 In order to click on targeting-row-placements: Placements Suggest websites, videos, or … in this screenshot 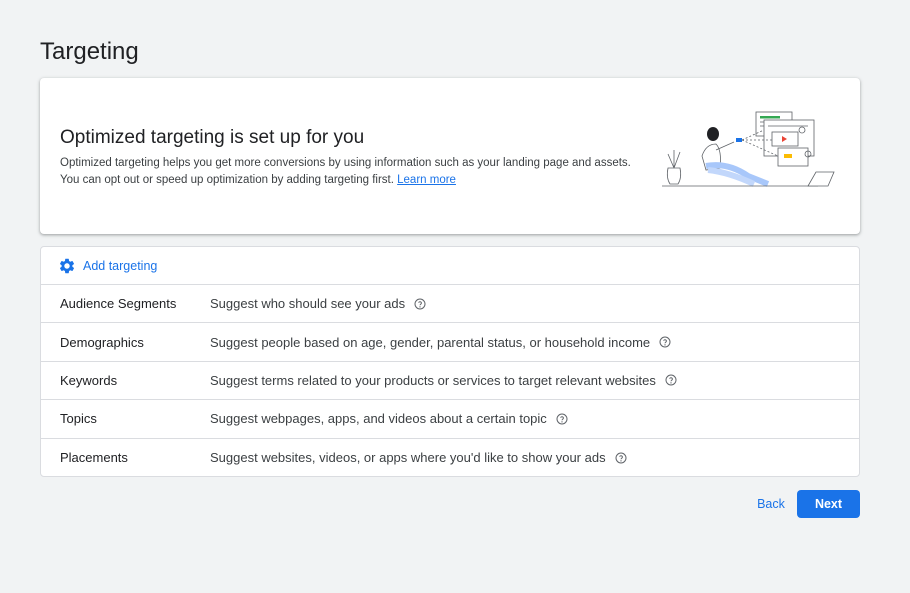, I will do `click(450, 458)`.